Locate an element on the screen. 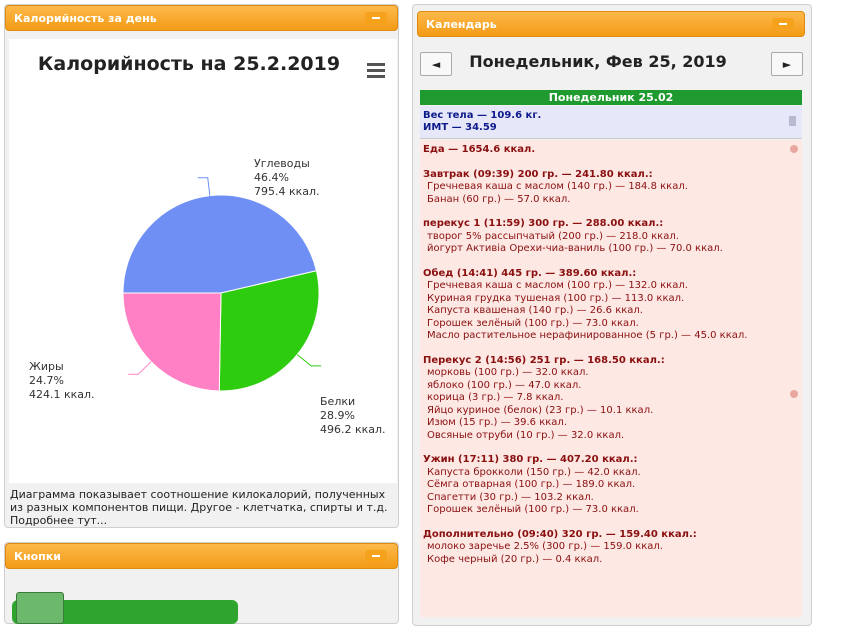 Image resolution: width=849 pixels, height=626 pixels. label-fats: Жиры 24.7% 424.1 ккал. is located at coordinates (62, 381).